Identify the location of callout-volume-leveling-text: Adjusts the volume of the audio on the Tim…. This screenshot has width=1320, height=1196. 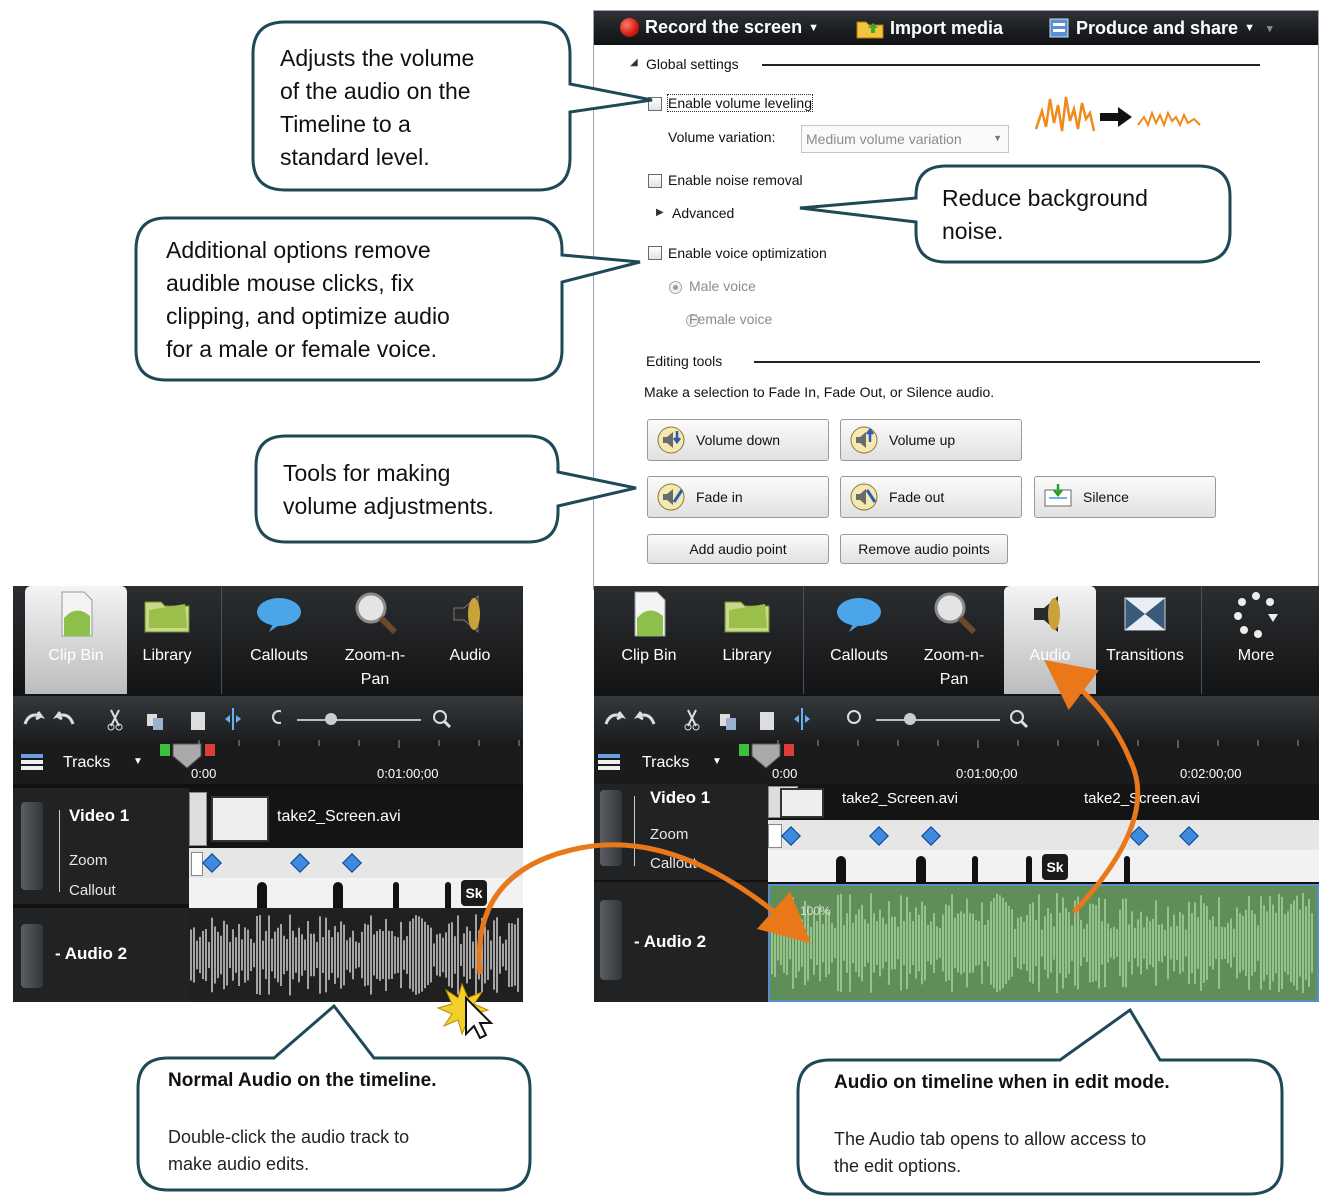
(377, 107).